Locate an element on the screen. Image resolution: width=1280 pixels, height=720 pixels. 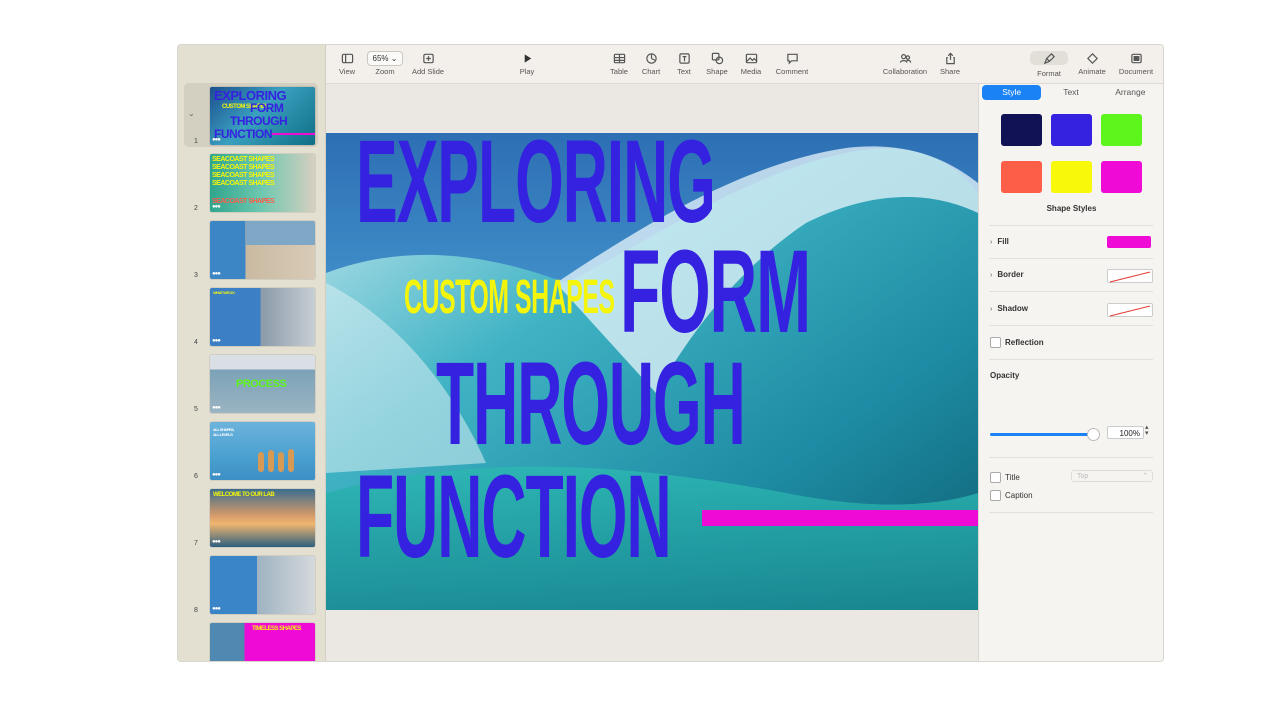
shadow-row: › Shadow is located at coordinates (1009, 308).